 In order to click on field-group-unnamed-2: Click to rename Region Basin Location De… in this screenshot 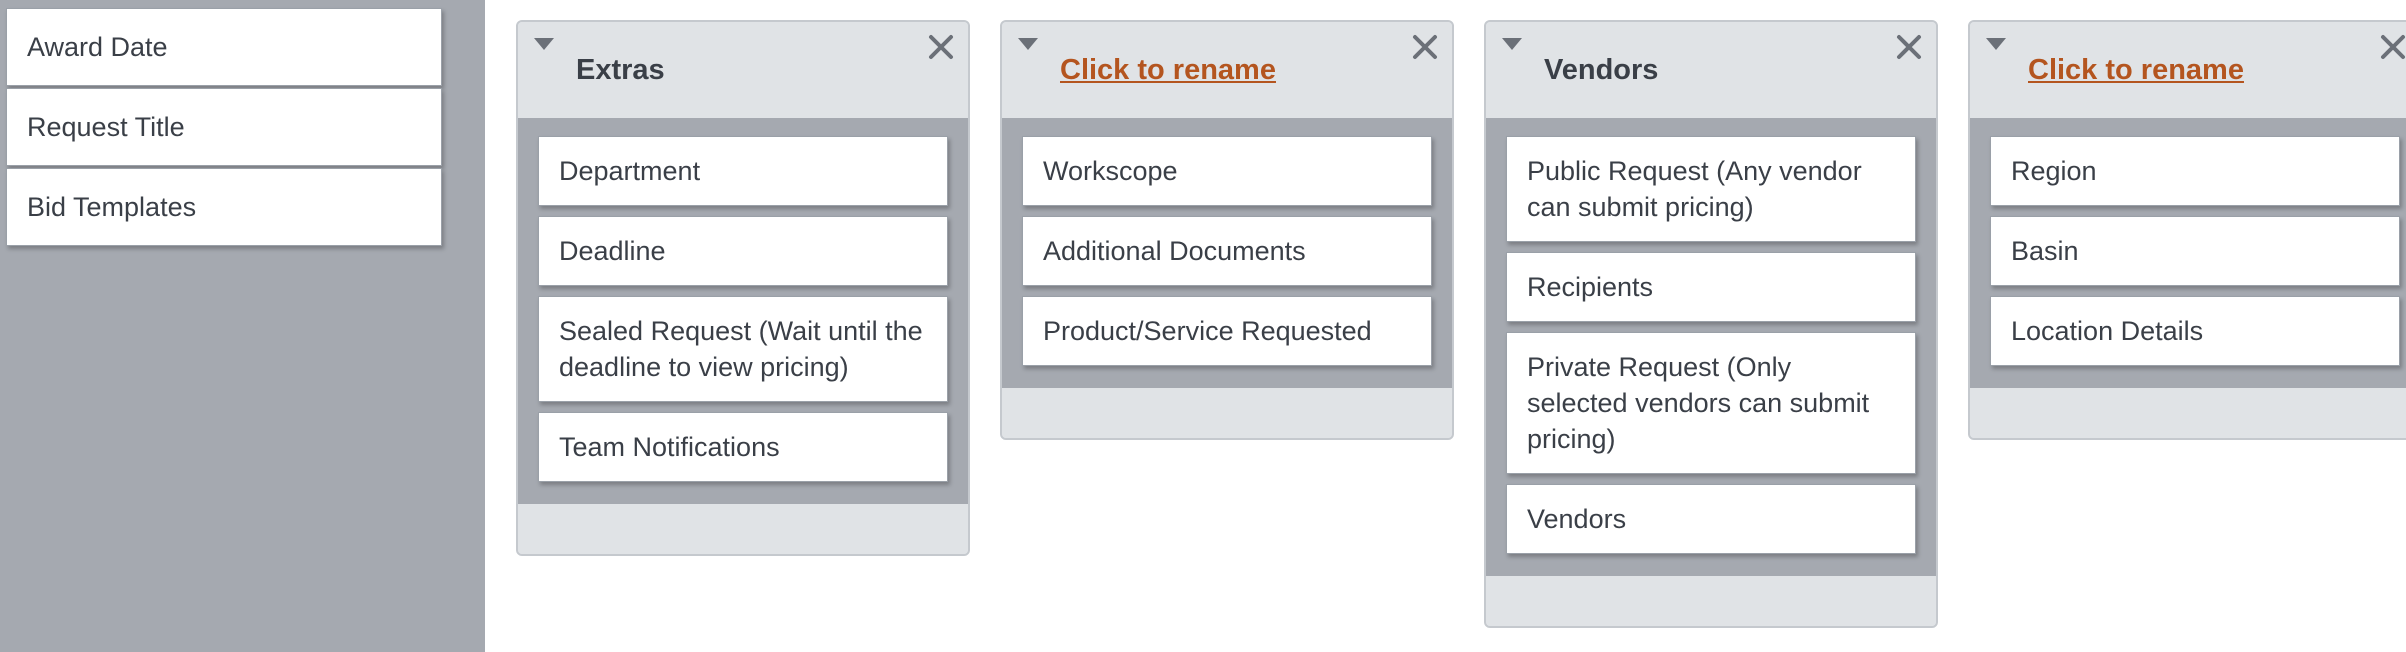, I will do `click(2187, 230)`.